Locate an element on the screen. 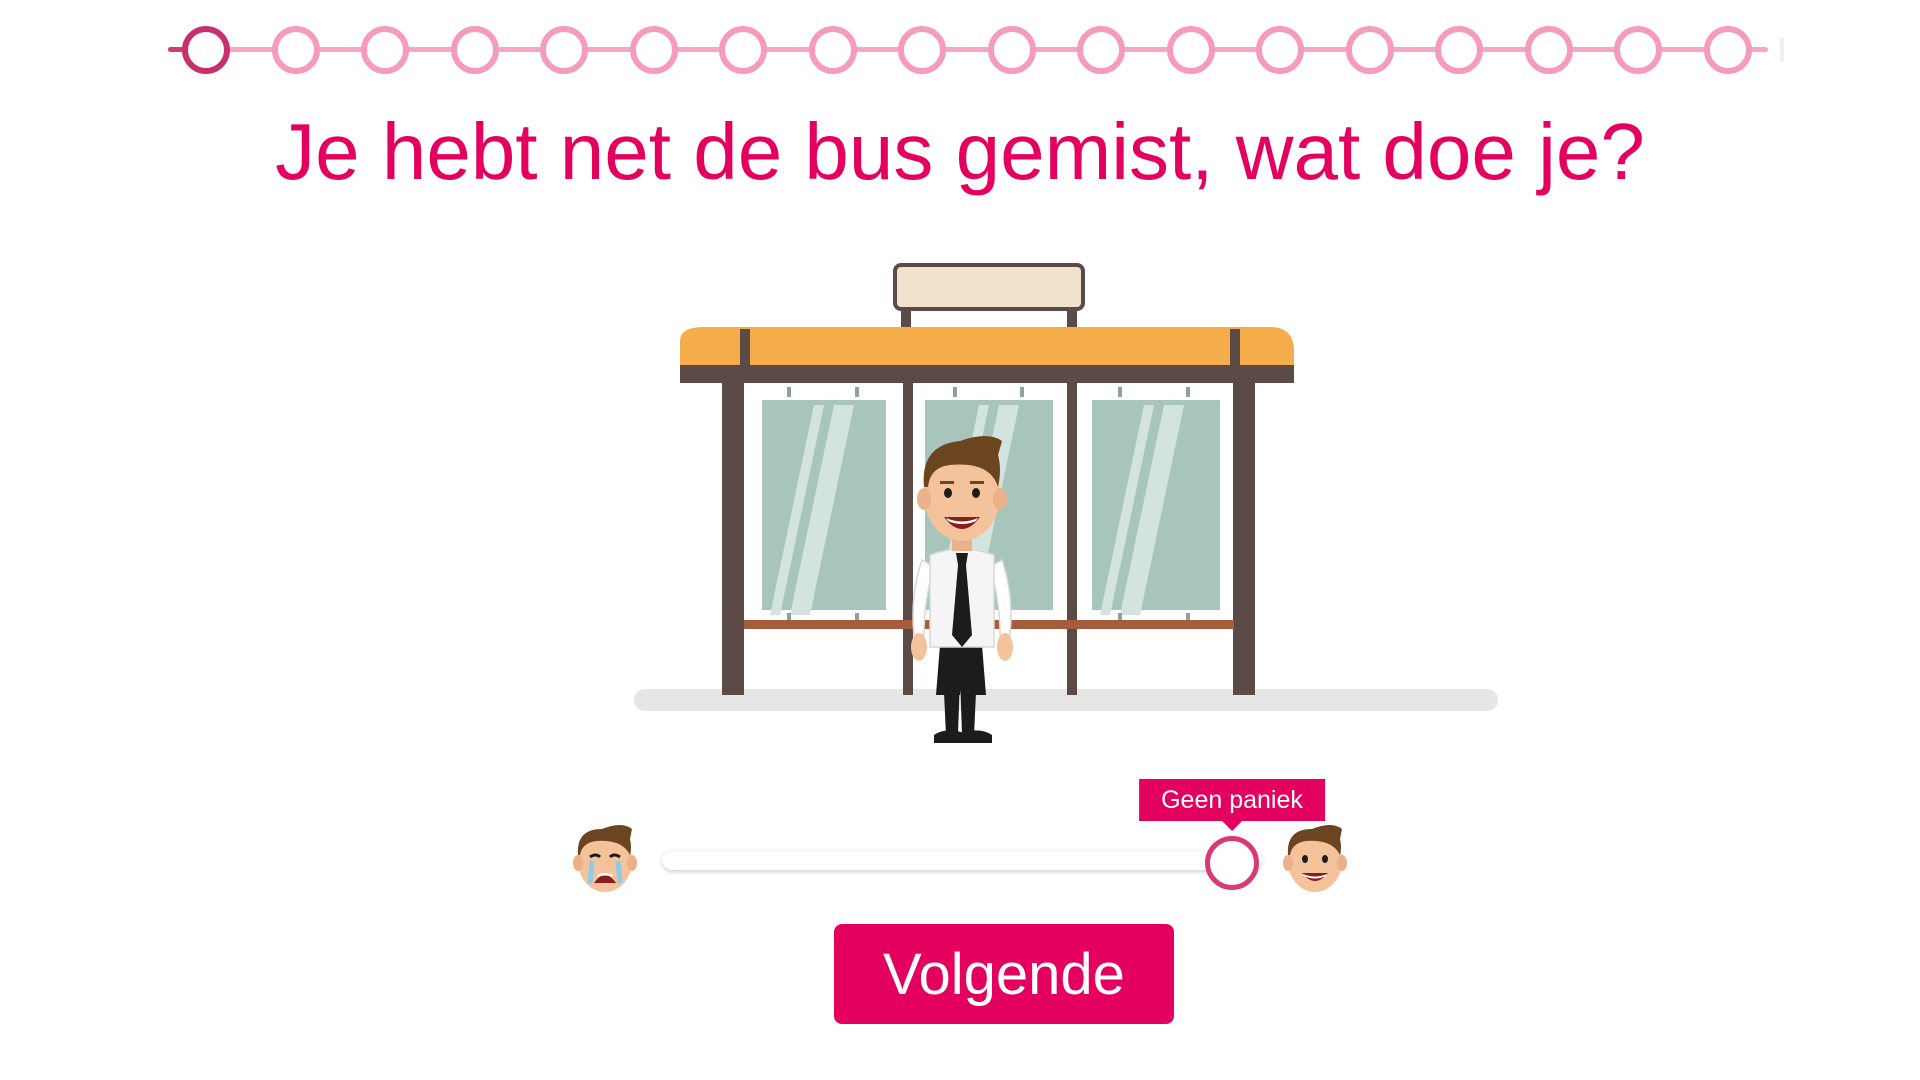 Image resolution: width=1920 pixels, height=1080 pixels. slider-track is located at coordinates (962, 860).